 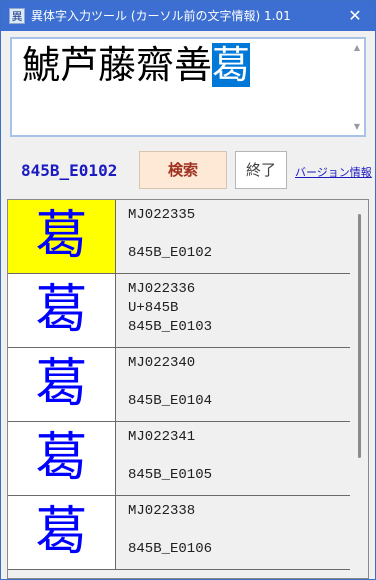 I want to click on input-text: 鯱芦藤齋善葛, so click(x=136, y=65).